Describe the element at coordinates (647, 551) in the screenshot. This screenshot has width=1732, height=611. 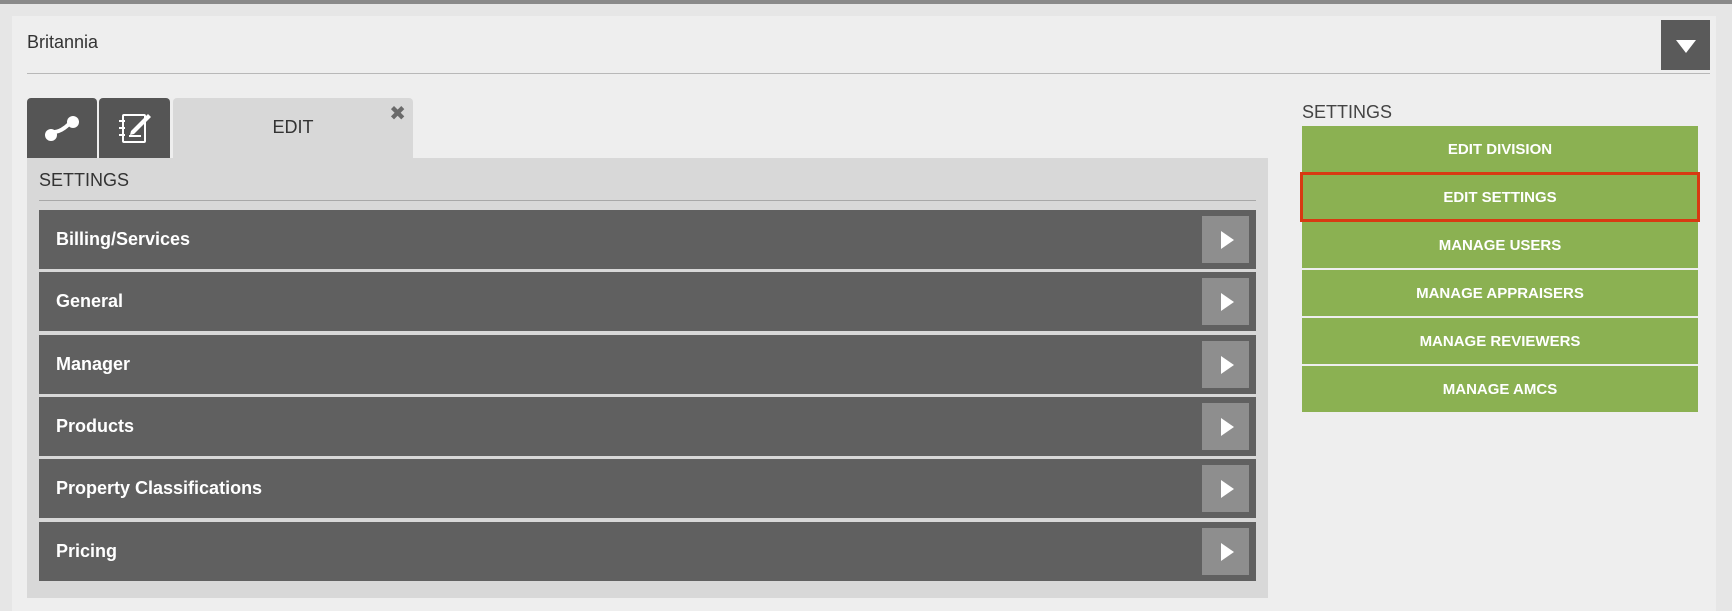
I see `settings-item-pricing: Pricing` at that location.